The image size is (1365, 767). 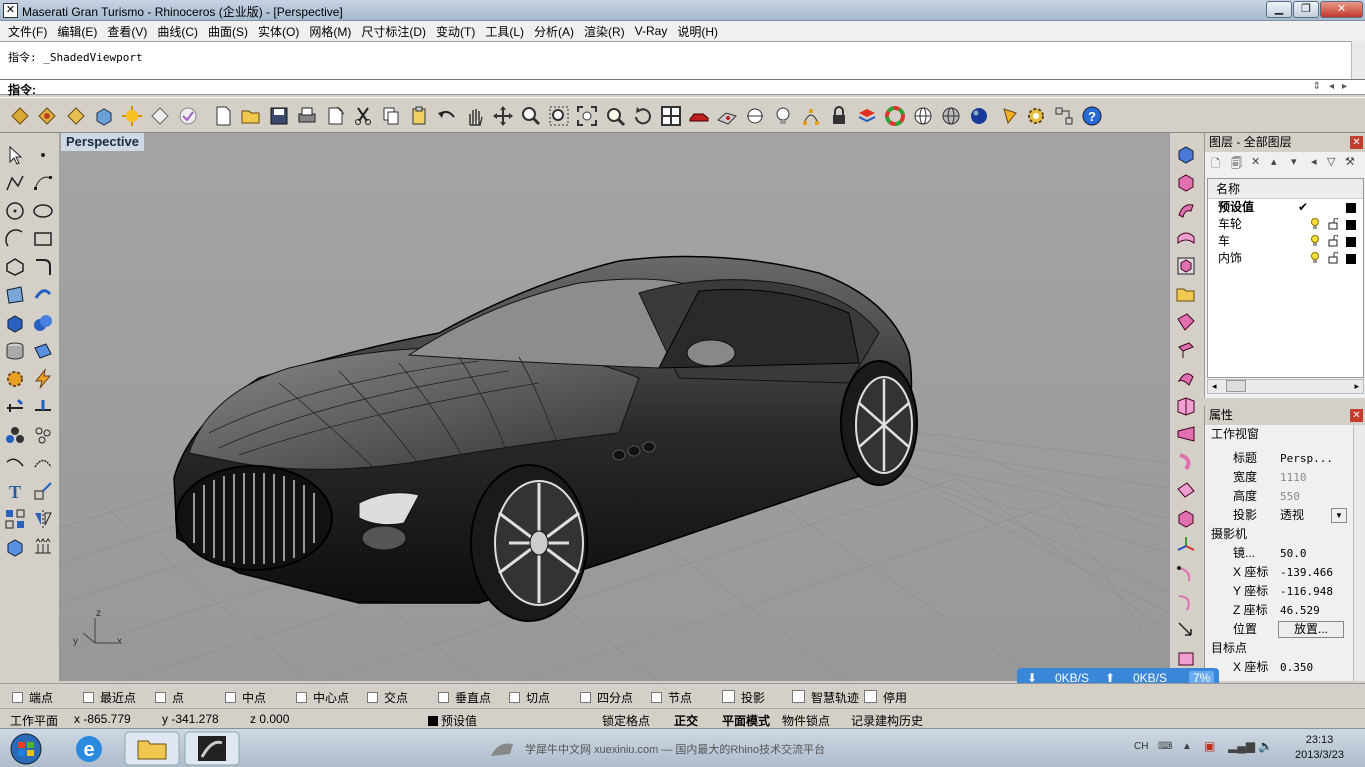 What do you see at coordinates (504, 31) in the screenshot?
I see `menu-tools: 工具(L)` at bounding box center [504, 31].